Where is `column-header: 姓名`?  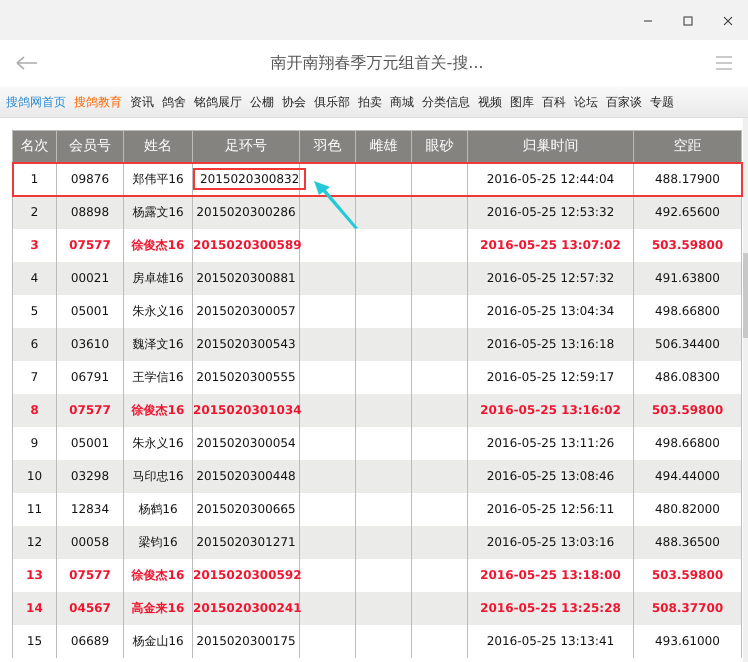 column-header: 姓名 is located at coordinates (158, 146).